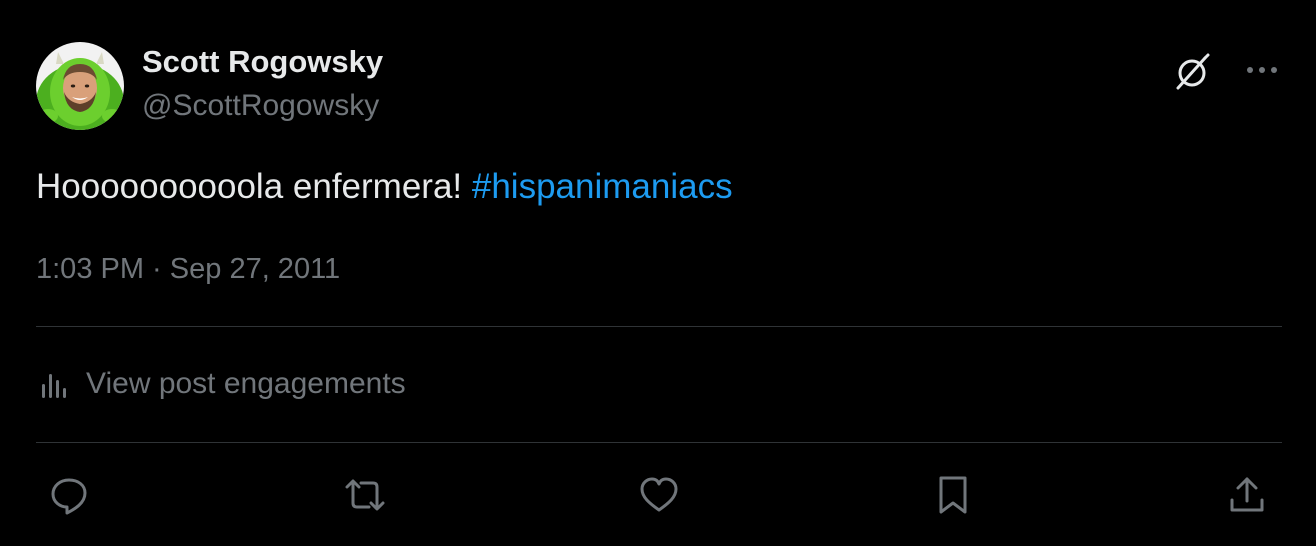 This screenshot has width=1316, height=546. I want to click on bookmark-icon, so click(953, 495).